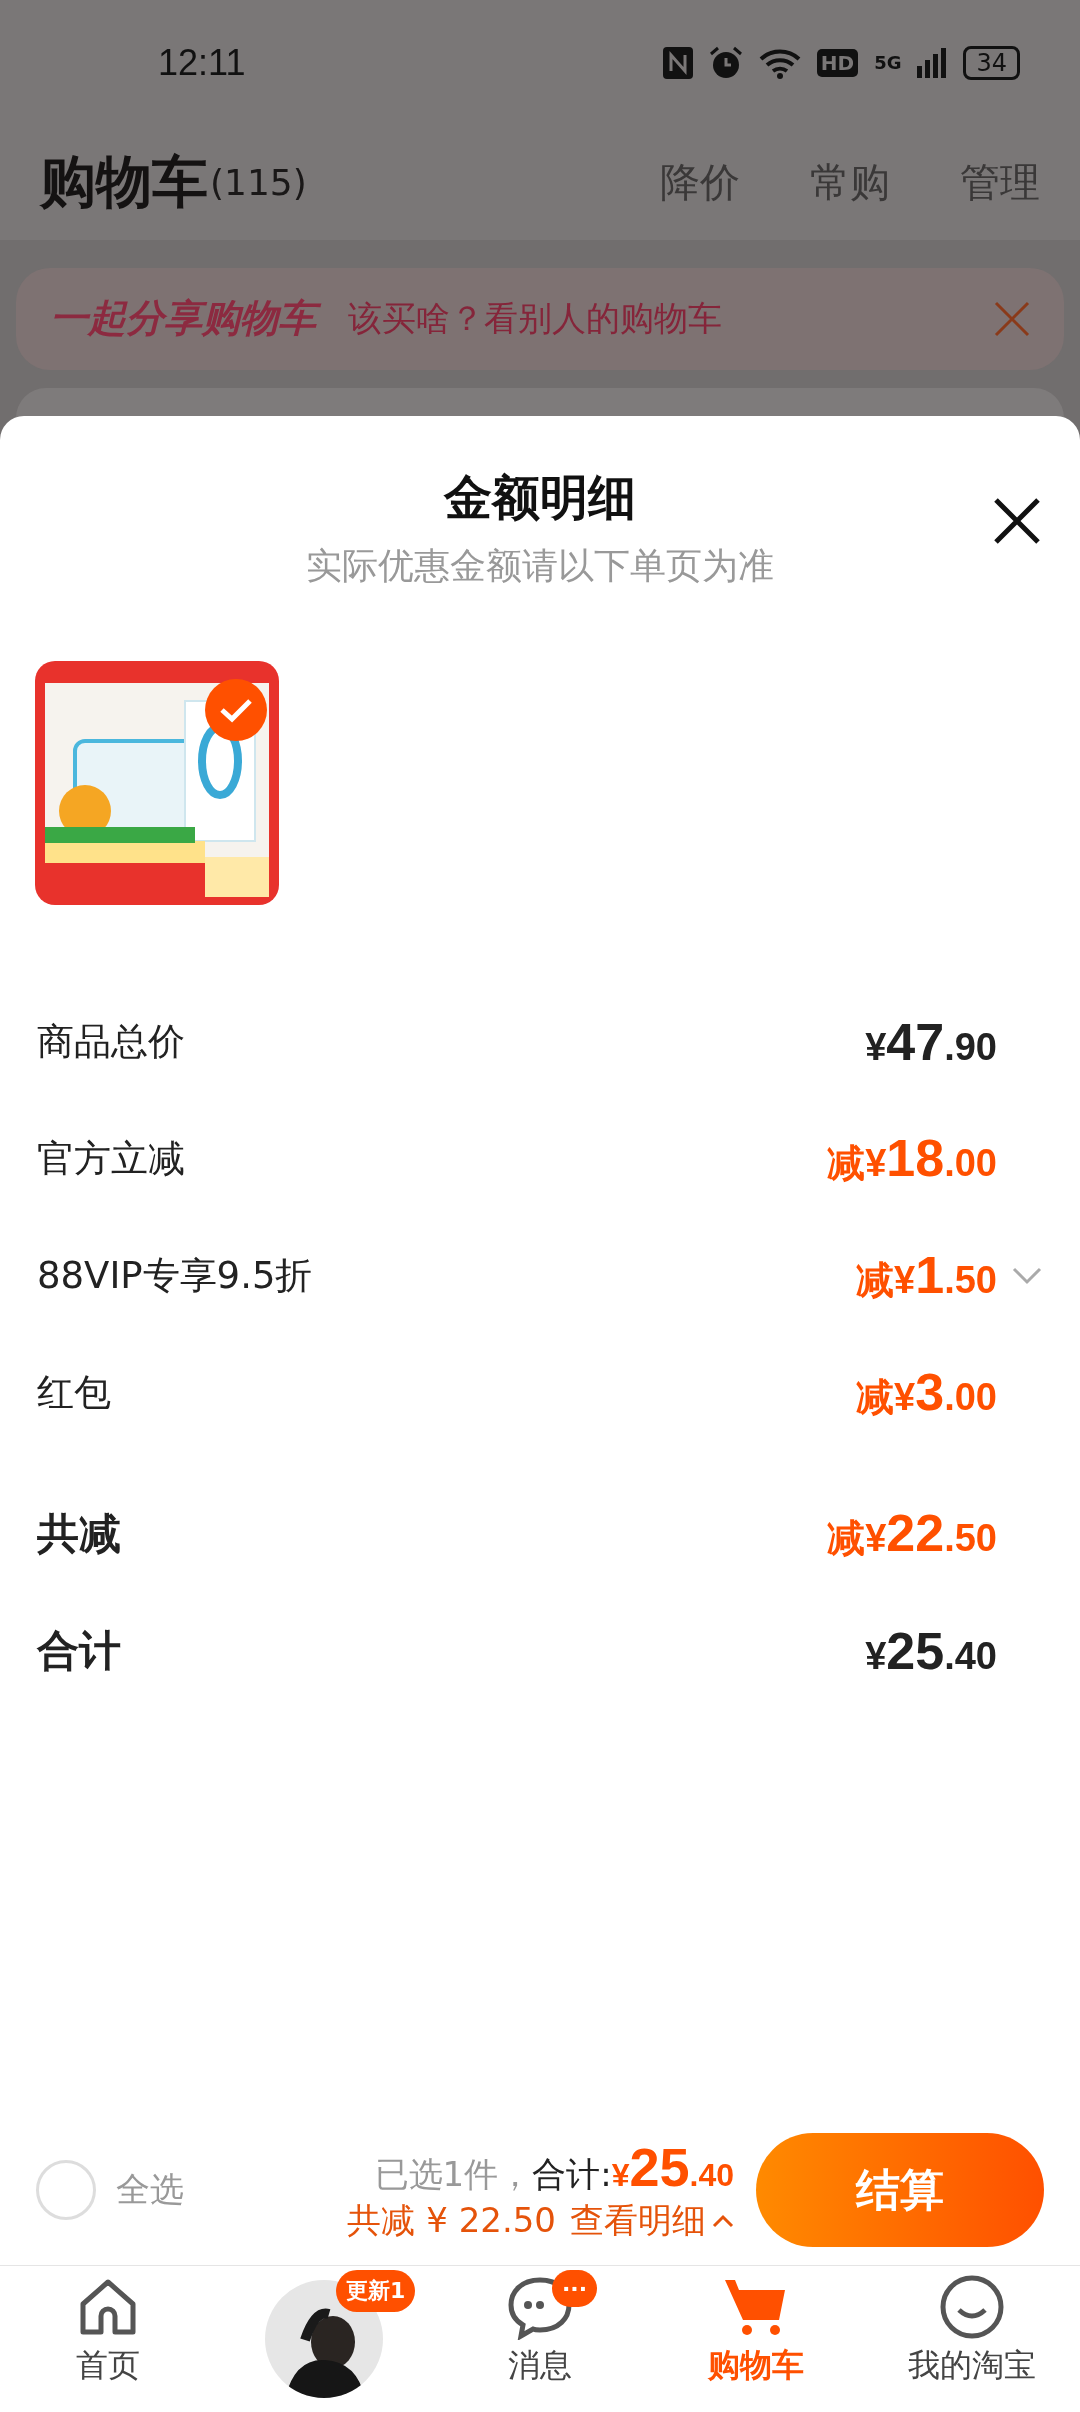 The width and height of the screenshot is (1080, 2412). What do you see at coordinates (124, 181) in the screenshot?
I see `page-title: 购物车` at bounding box center [124, 181].